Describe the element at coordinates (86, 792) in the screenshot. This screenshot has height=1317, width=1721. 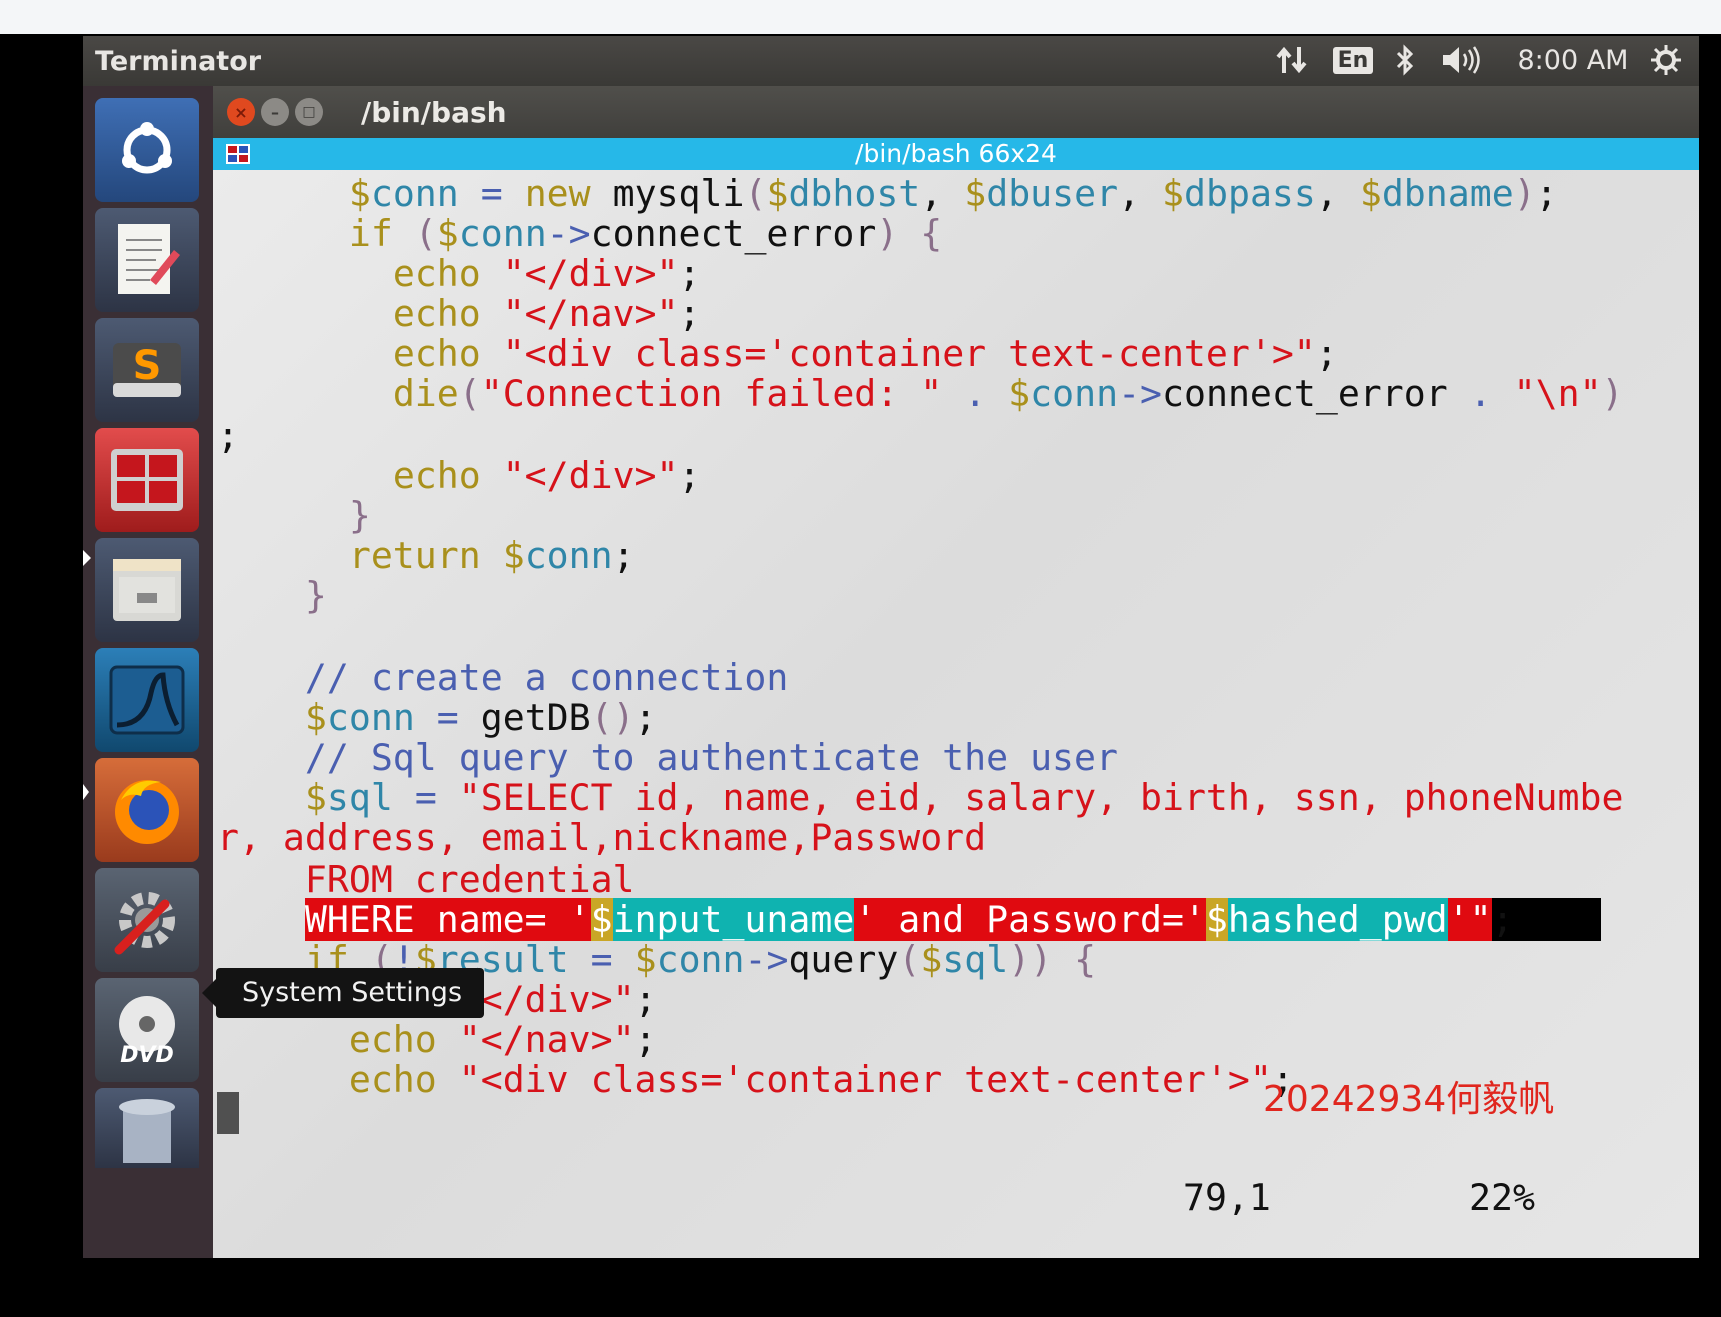
I see `firefox-running-pip` at that location.